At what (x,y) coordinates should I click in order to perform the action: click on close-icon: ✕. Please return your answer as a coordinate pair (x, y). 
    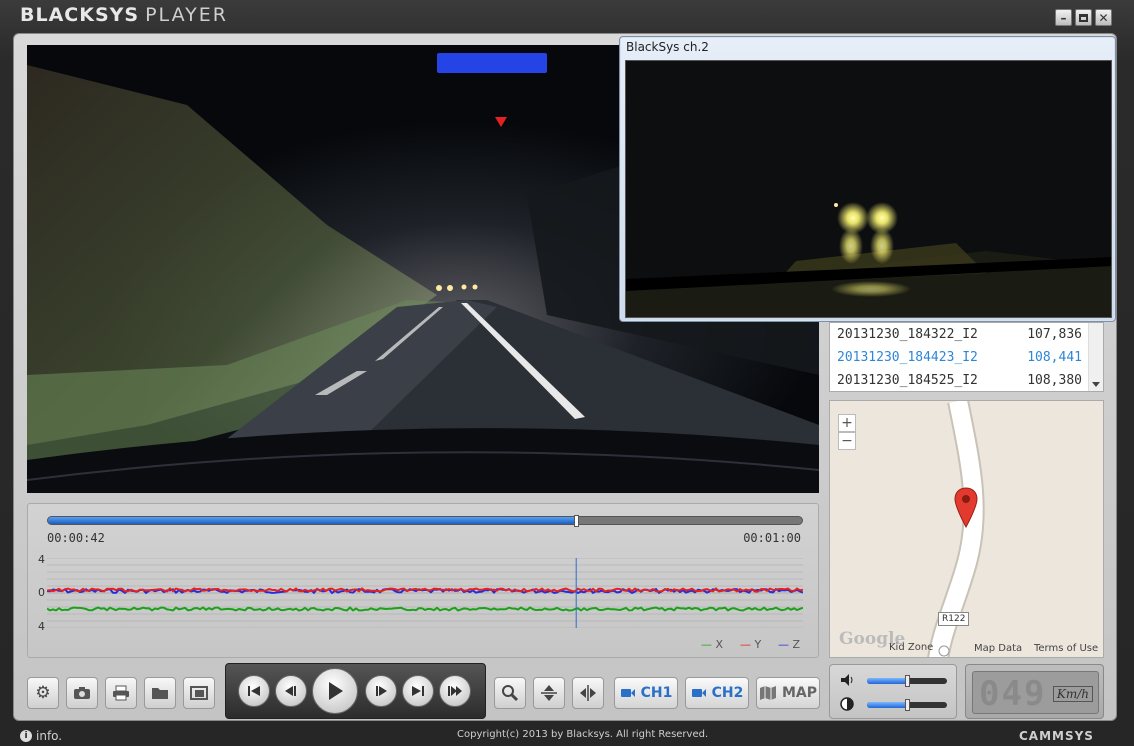
    Looking at the image, I should click on (1103, 17).